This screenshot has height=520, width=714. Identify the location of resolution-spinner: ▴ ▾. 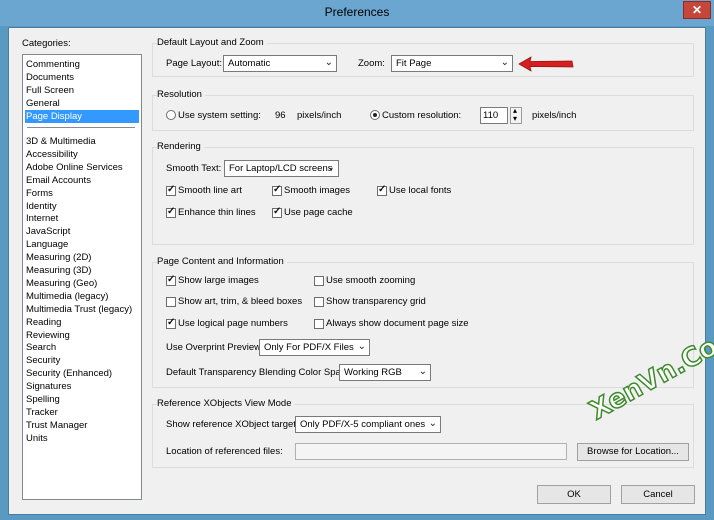
(516, 115).